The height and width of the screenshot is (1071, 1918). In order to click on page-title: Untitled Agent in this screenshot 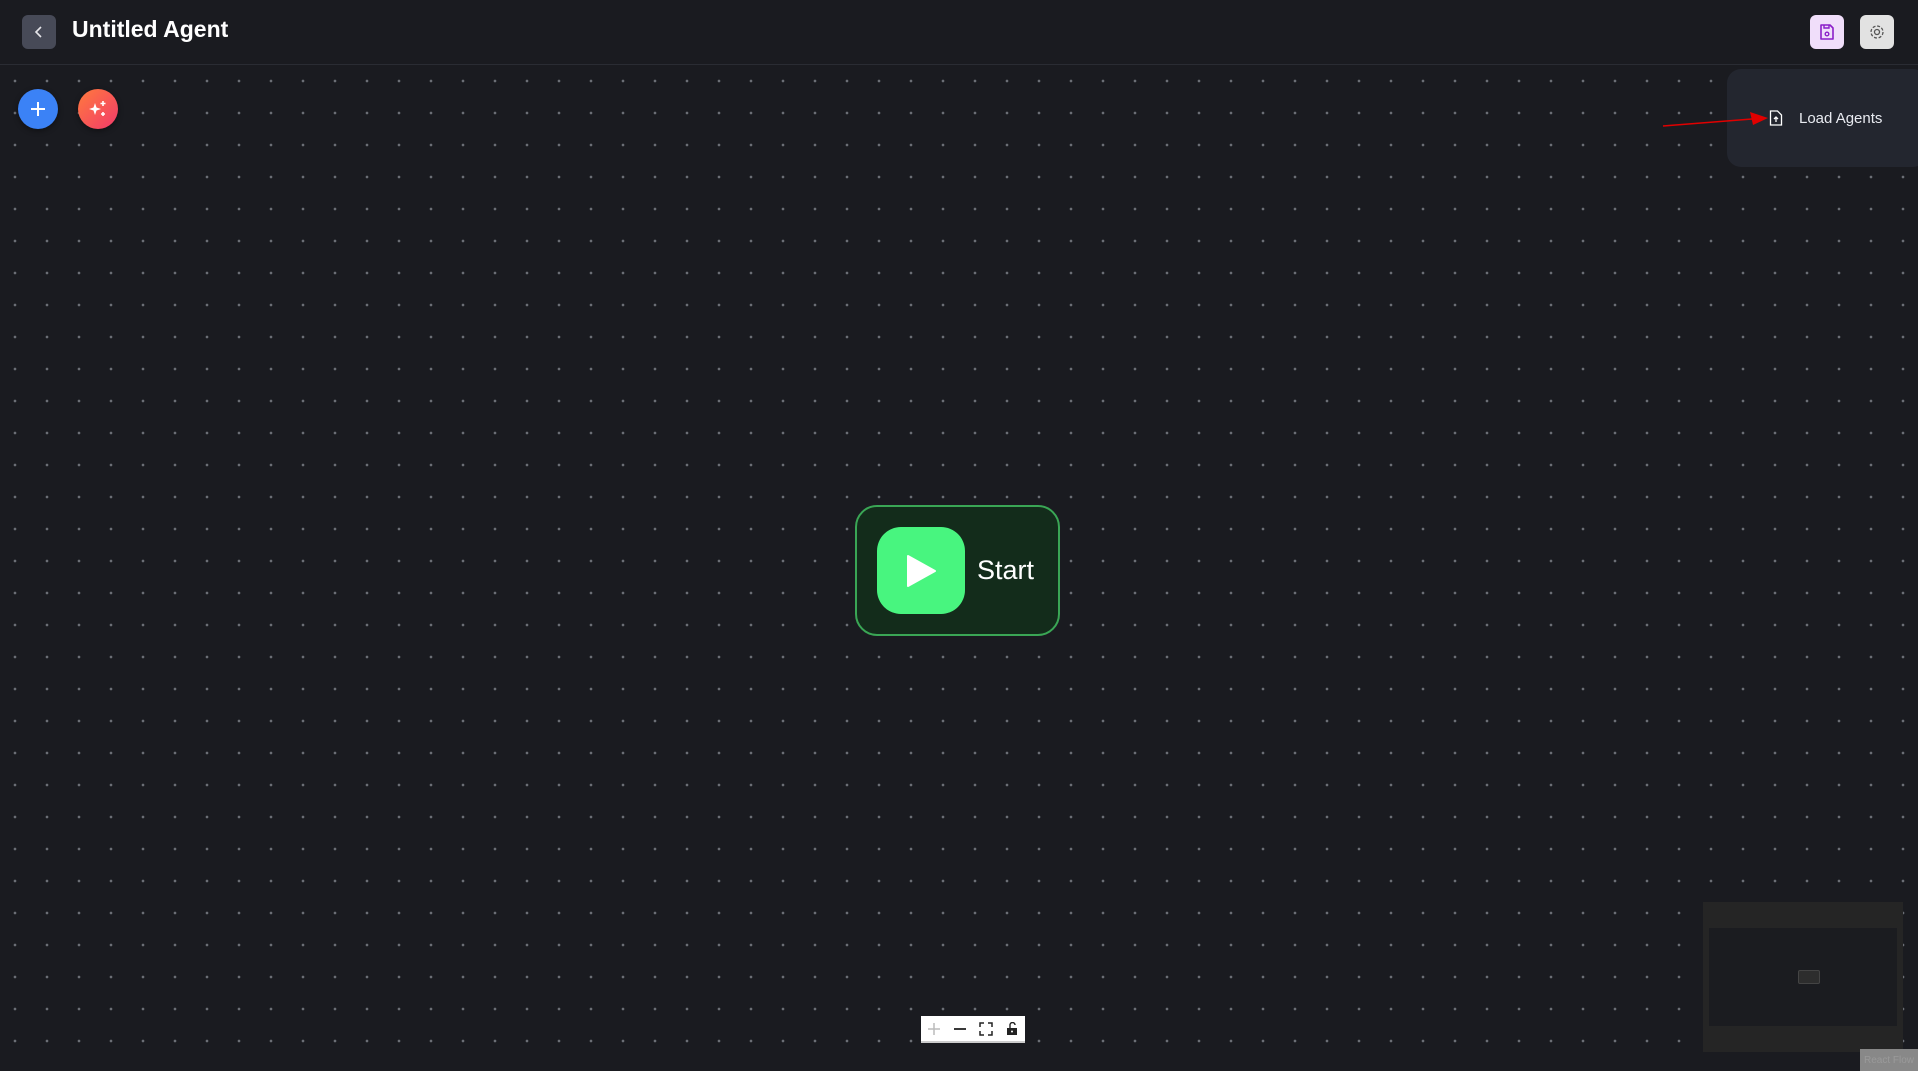, I will do `click(150, 29)`.